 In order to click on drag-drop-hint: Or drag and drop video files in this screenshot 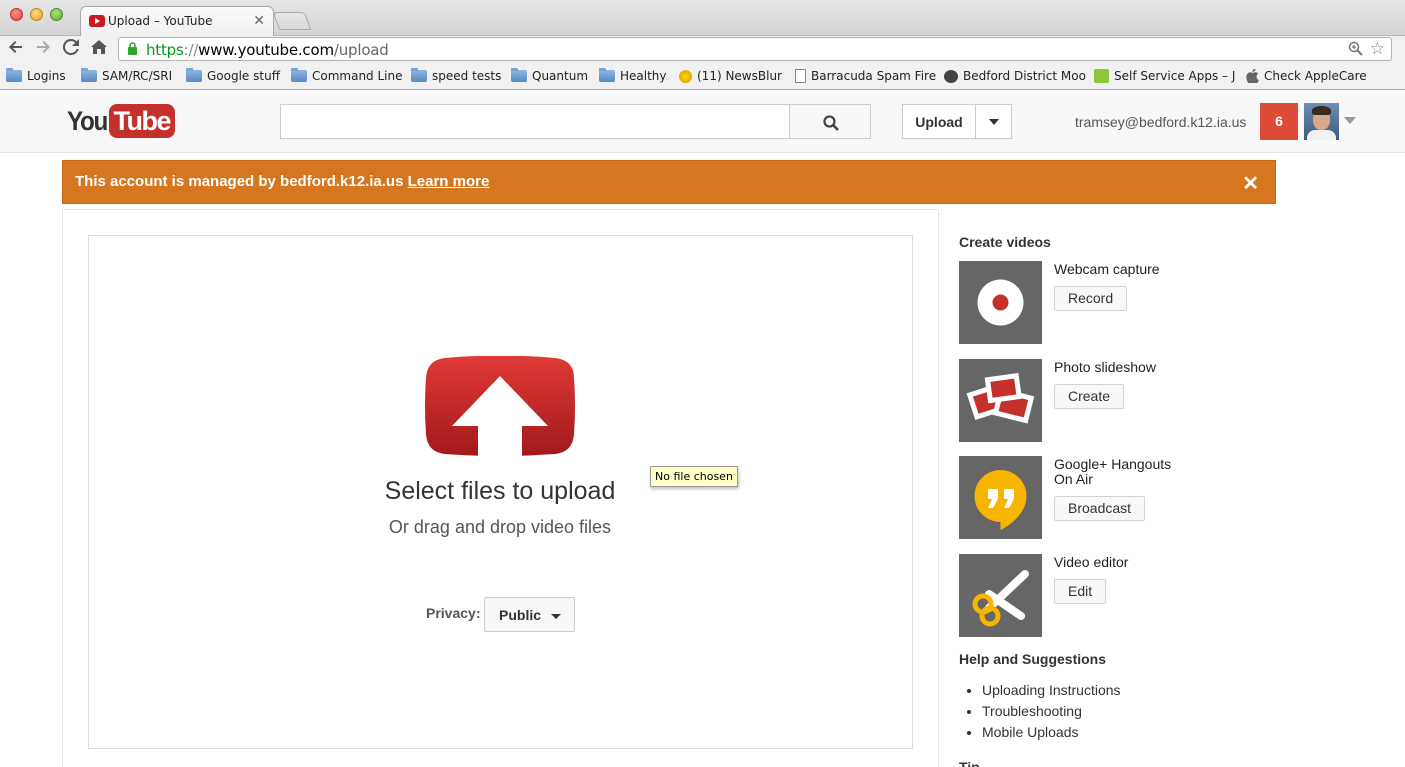, I will do `click(500, 527)`.